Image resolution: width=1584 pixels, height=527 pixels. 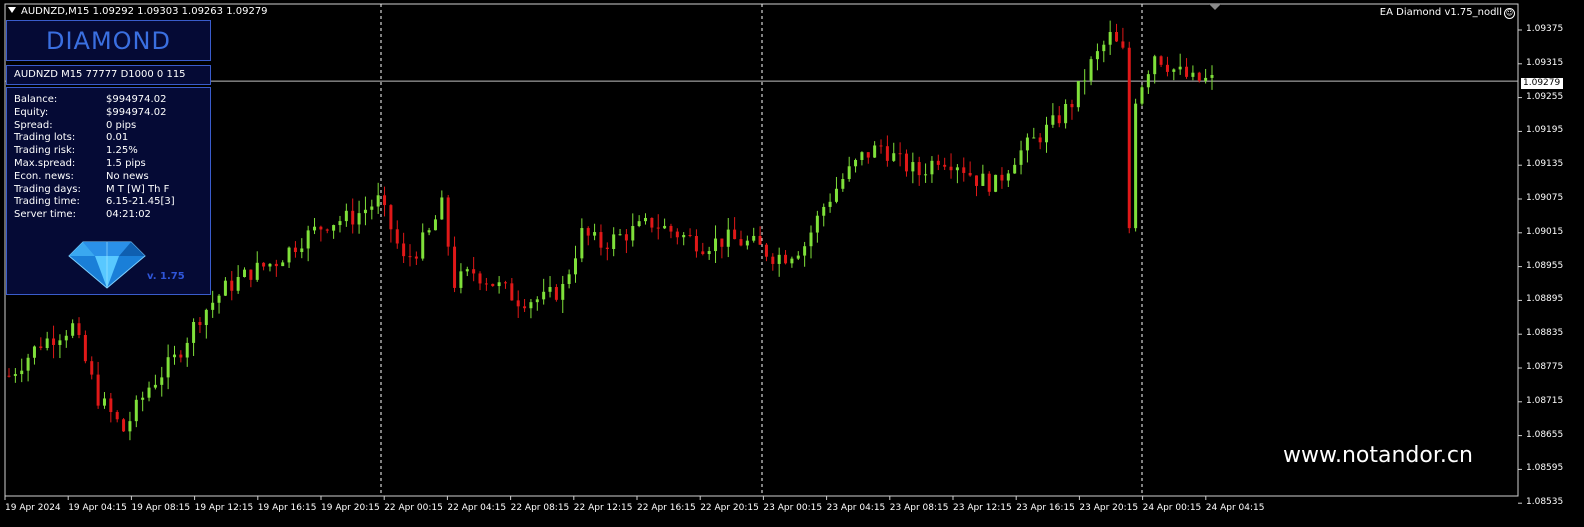 I want to click on info-row: Server time: 04:21:02, so click(x=108, y=215).